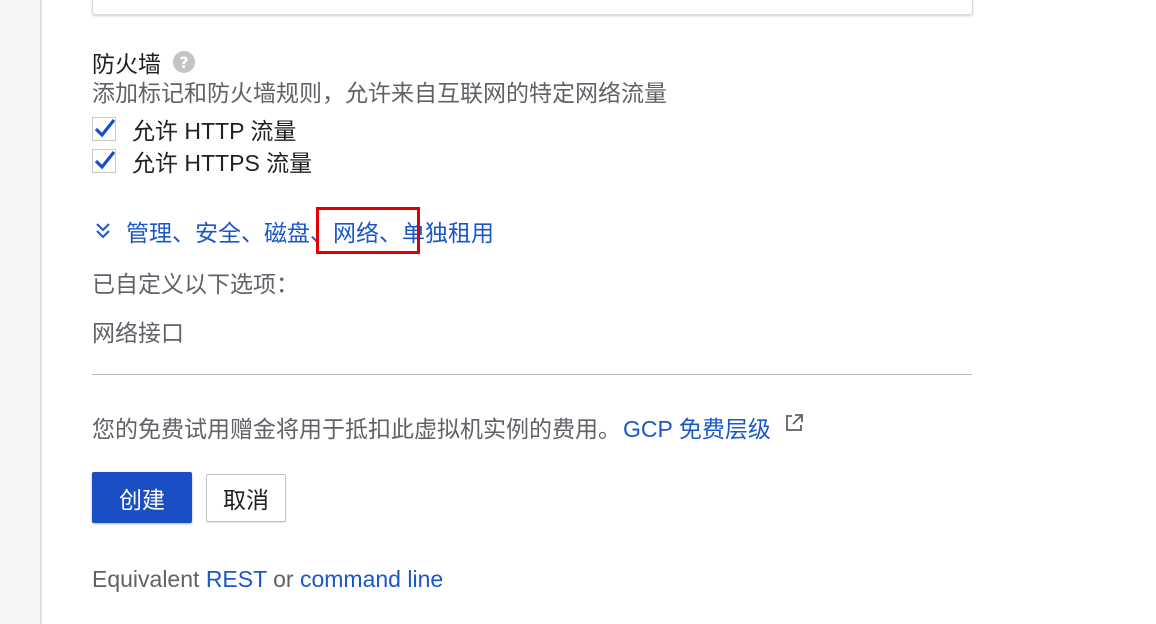 Image resolution: width=1156 pixels, height=624 pixels. I want to click on cancel-button: 取消, so click(246, 498).